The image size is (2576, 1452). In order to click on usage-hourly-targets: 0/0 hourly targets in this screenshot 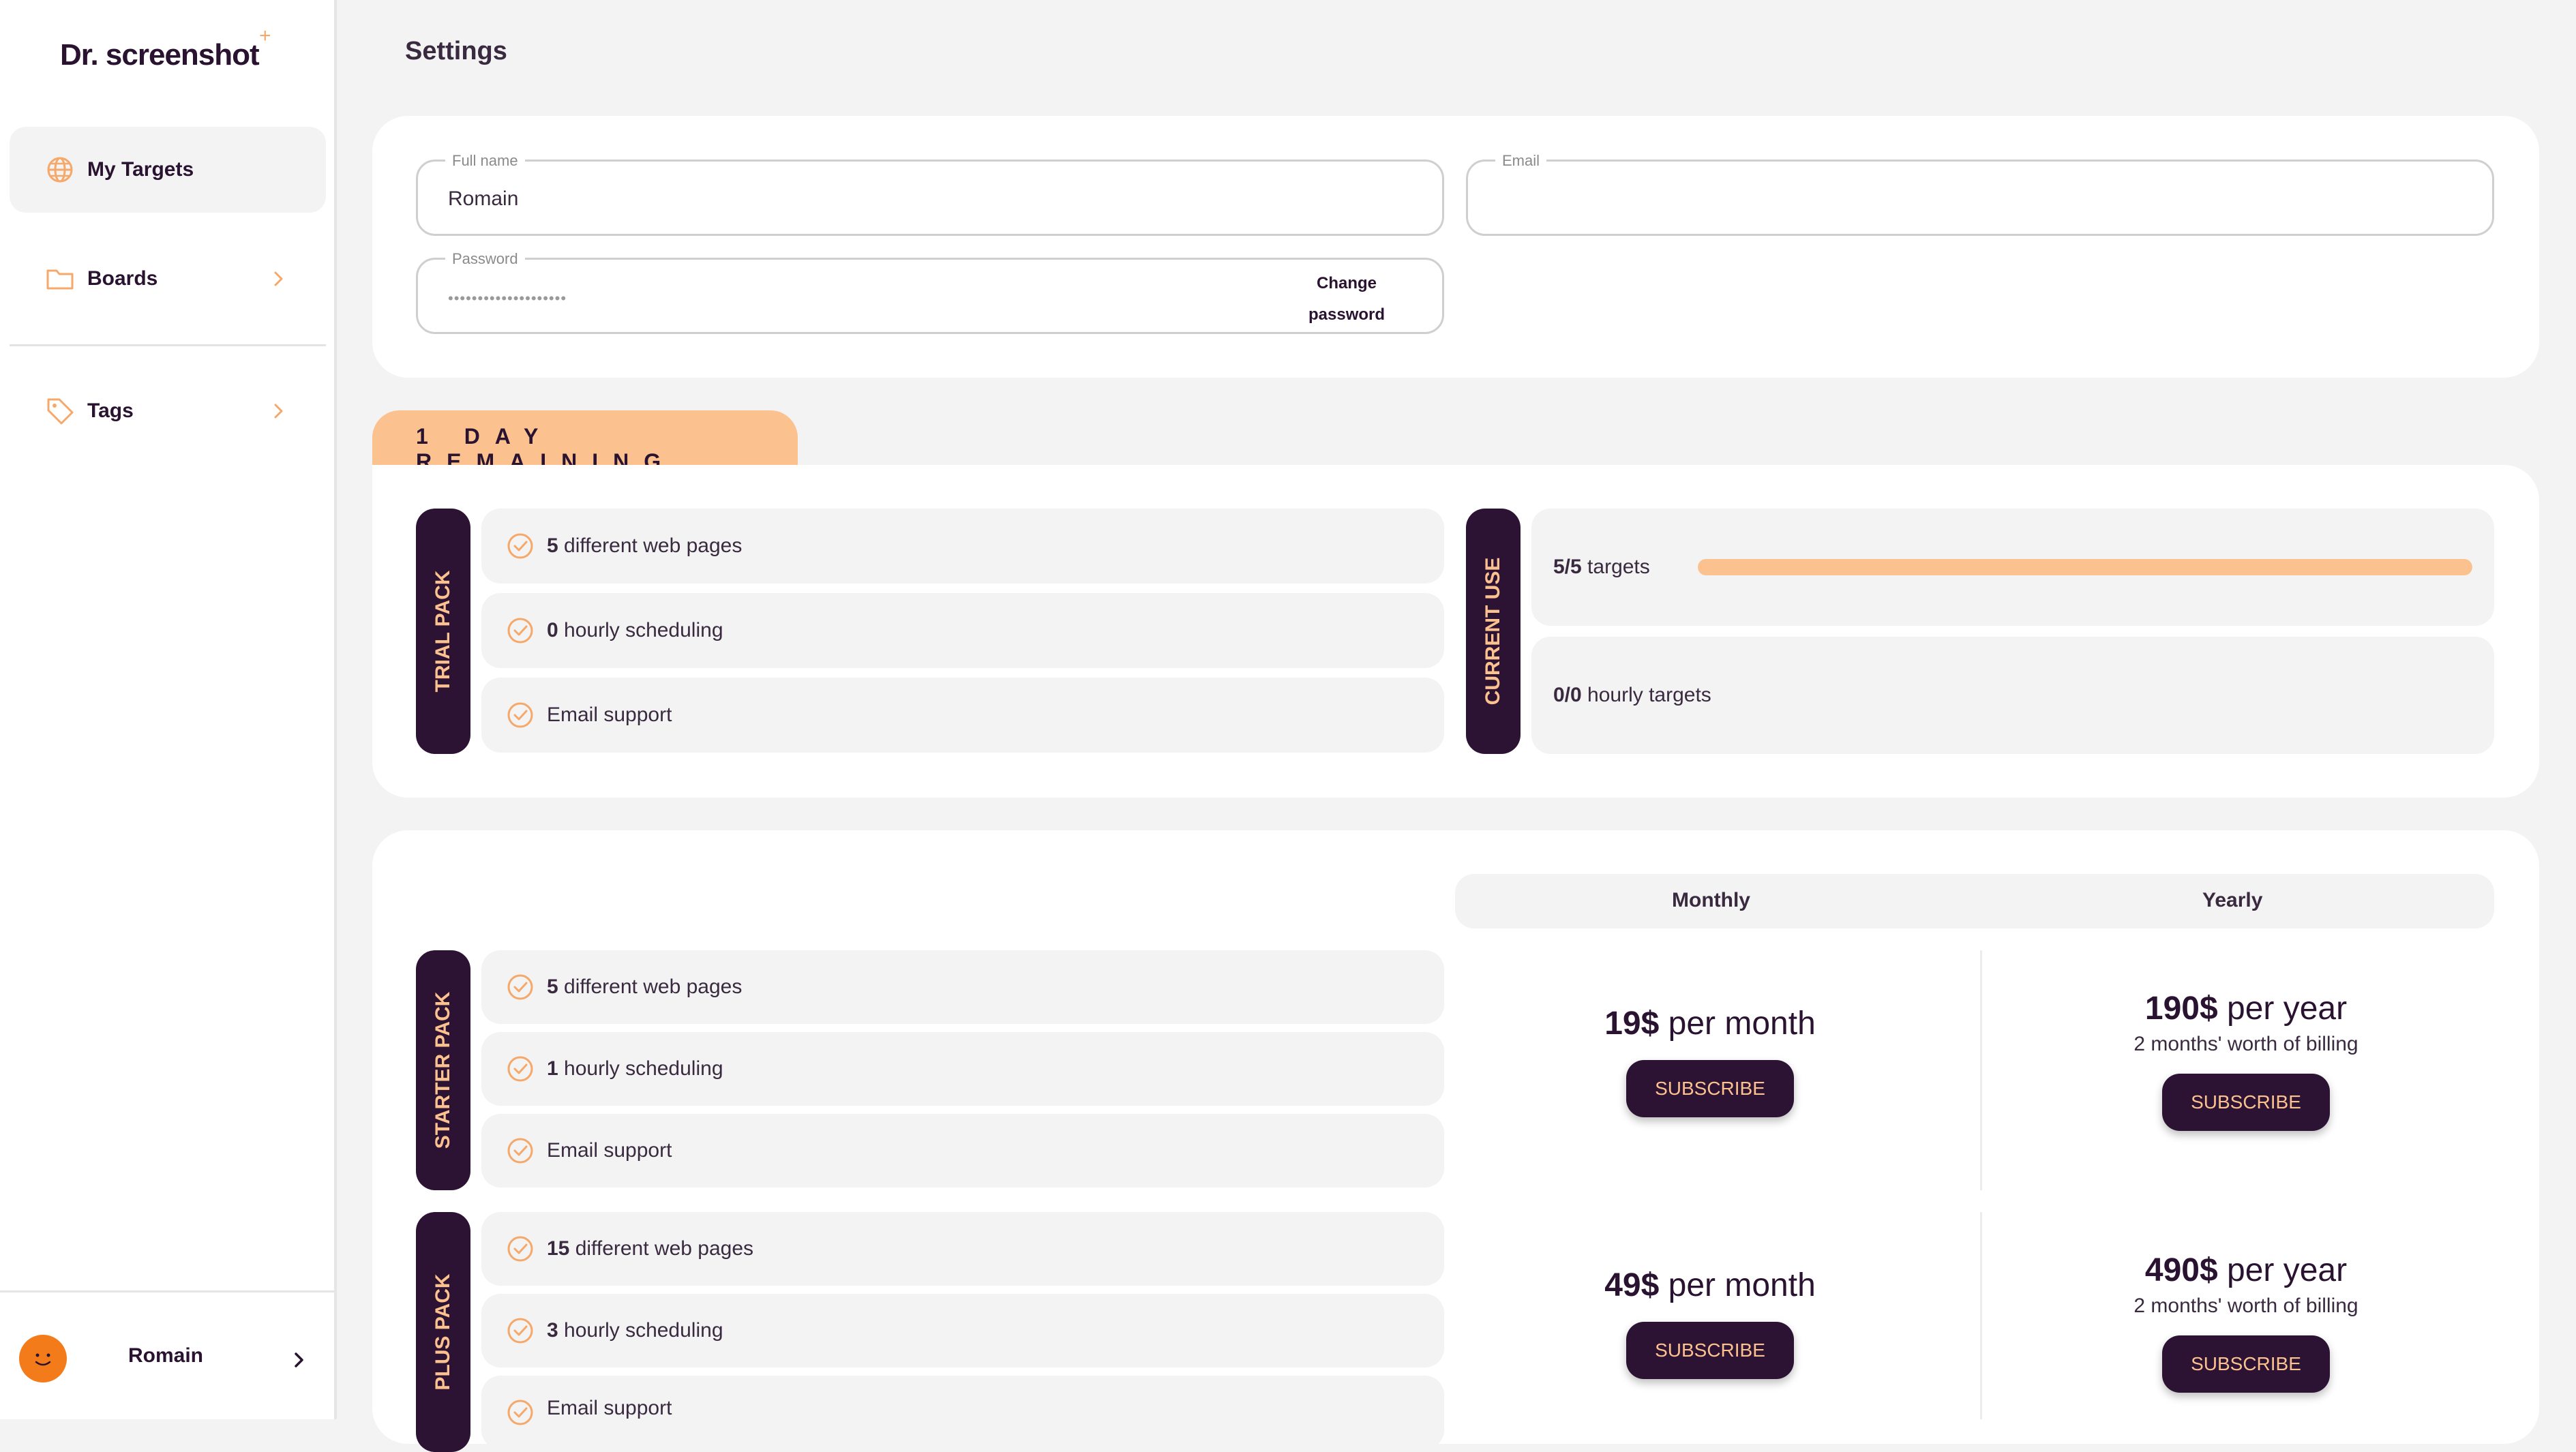, I will do `click(2012, 695)`.